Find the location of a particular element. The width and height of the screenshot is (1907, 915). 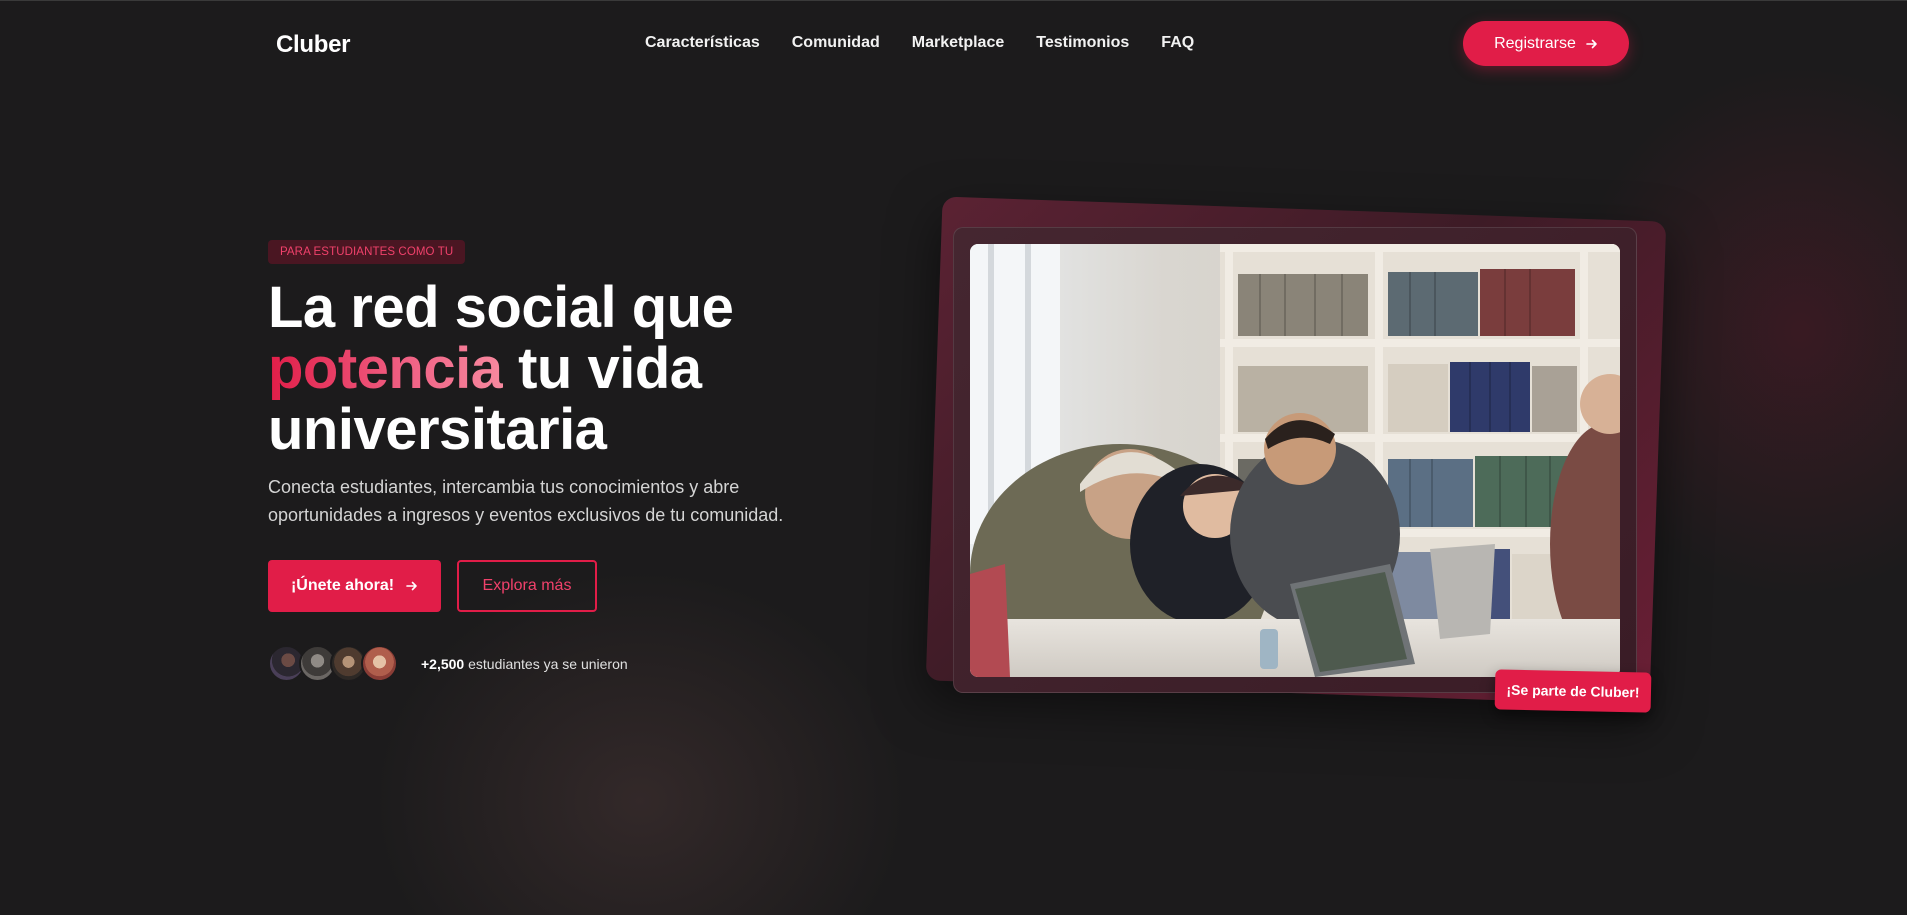

joined-count: +2,500 is located at coordinates (443, 664).